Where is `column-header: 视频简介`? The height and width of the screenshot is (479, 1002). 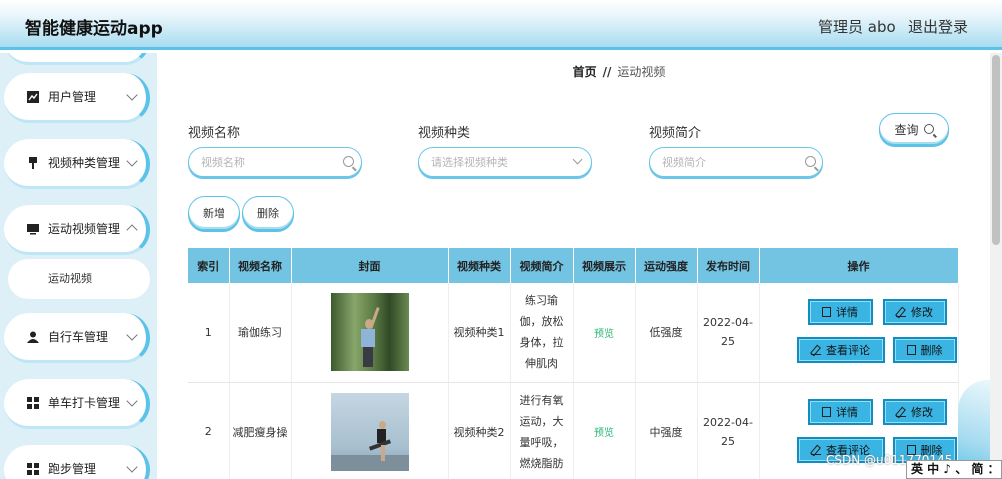
column-header: 视频简介 is located at coordinates (542, 265).